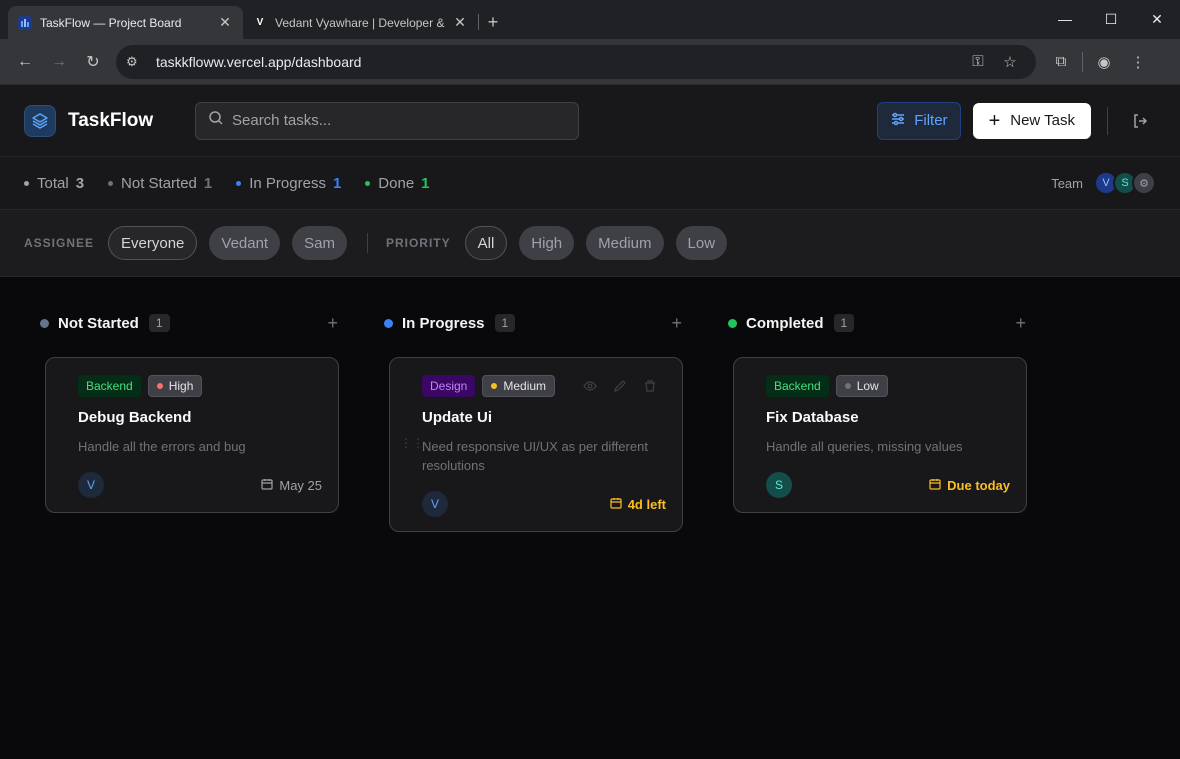 Image resolution: width=1180 pixels, height=759 pixels. I want to click on plus-icon: +, so click(994, 120).